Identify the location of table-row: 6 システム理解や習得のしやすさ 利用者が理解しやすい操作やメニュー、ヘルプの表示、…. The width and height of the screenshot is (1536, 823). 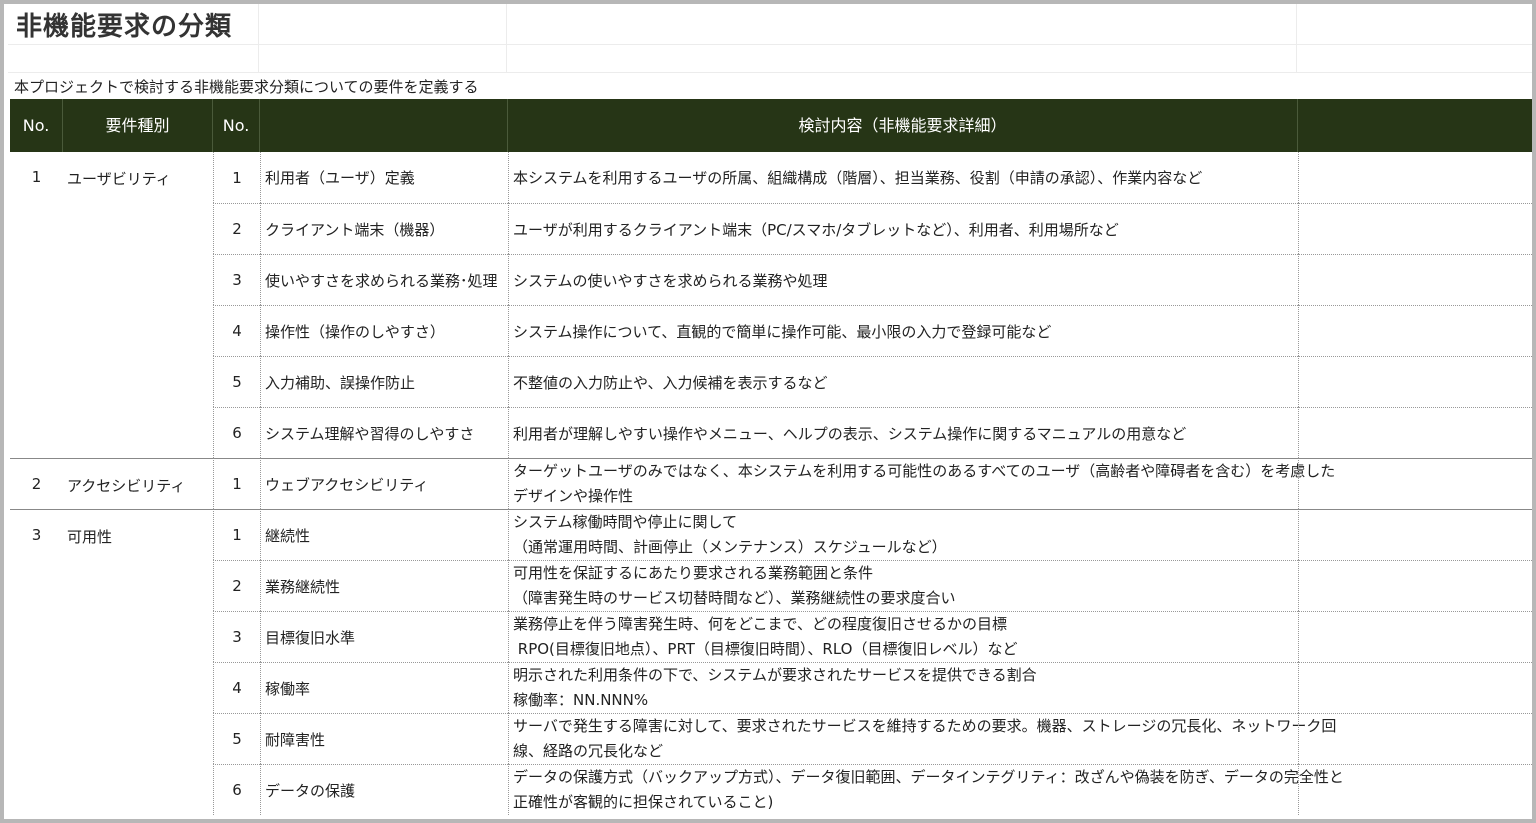
(771, 432).